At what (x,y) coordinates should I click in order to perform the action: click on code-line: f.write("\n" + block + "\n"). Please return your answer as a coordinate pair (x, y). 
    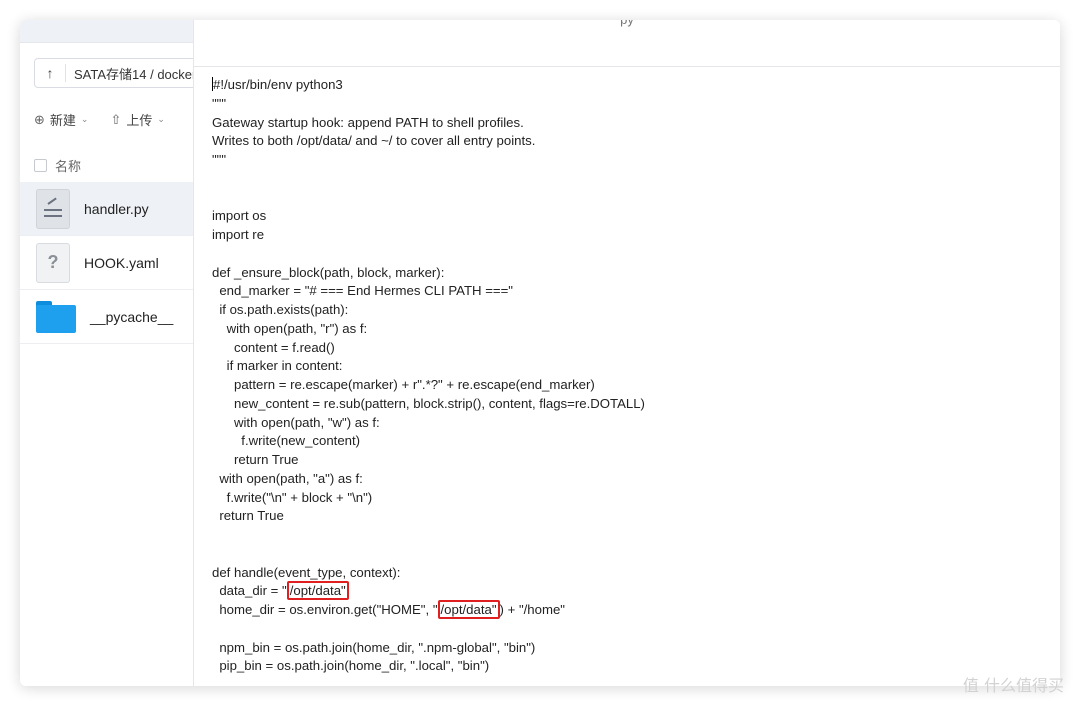
    Looking at the image, I should click on (292, 497).